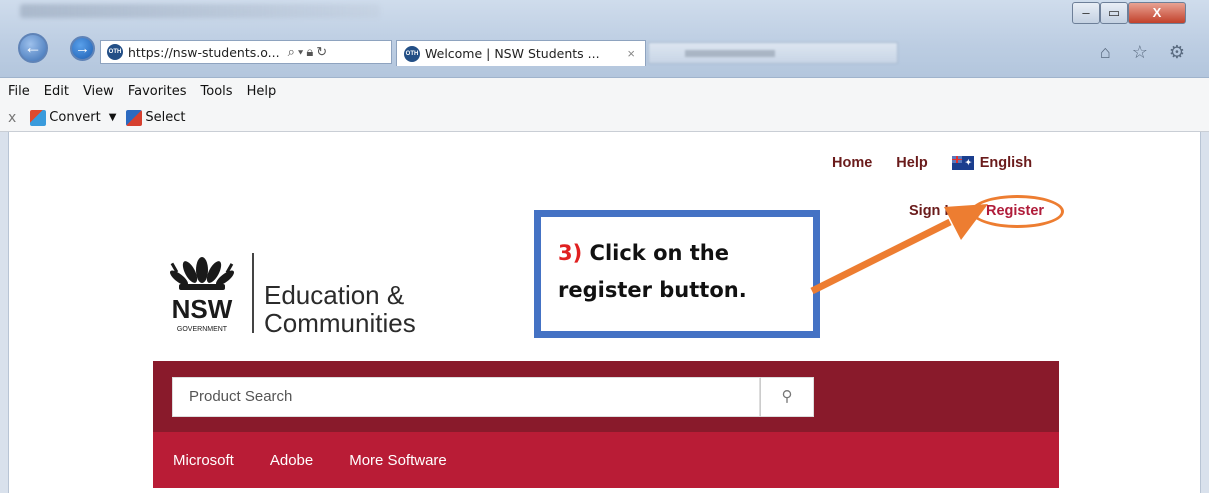 The image size is (1209, 493). I want to click on command-bar: x Convert ▼ Select, so click(604, 118).